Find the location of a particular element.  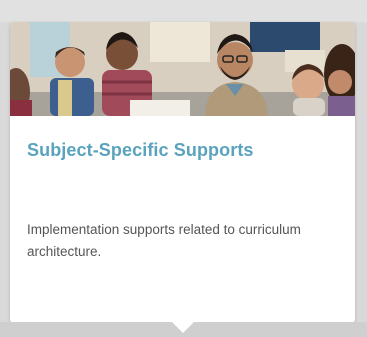

card-pointer-arrow is located at coordinates (183, 327).